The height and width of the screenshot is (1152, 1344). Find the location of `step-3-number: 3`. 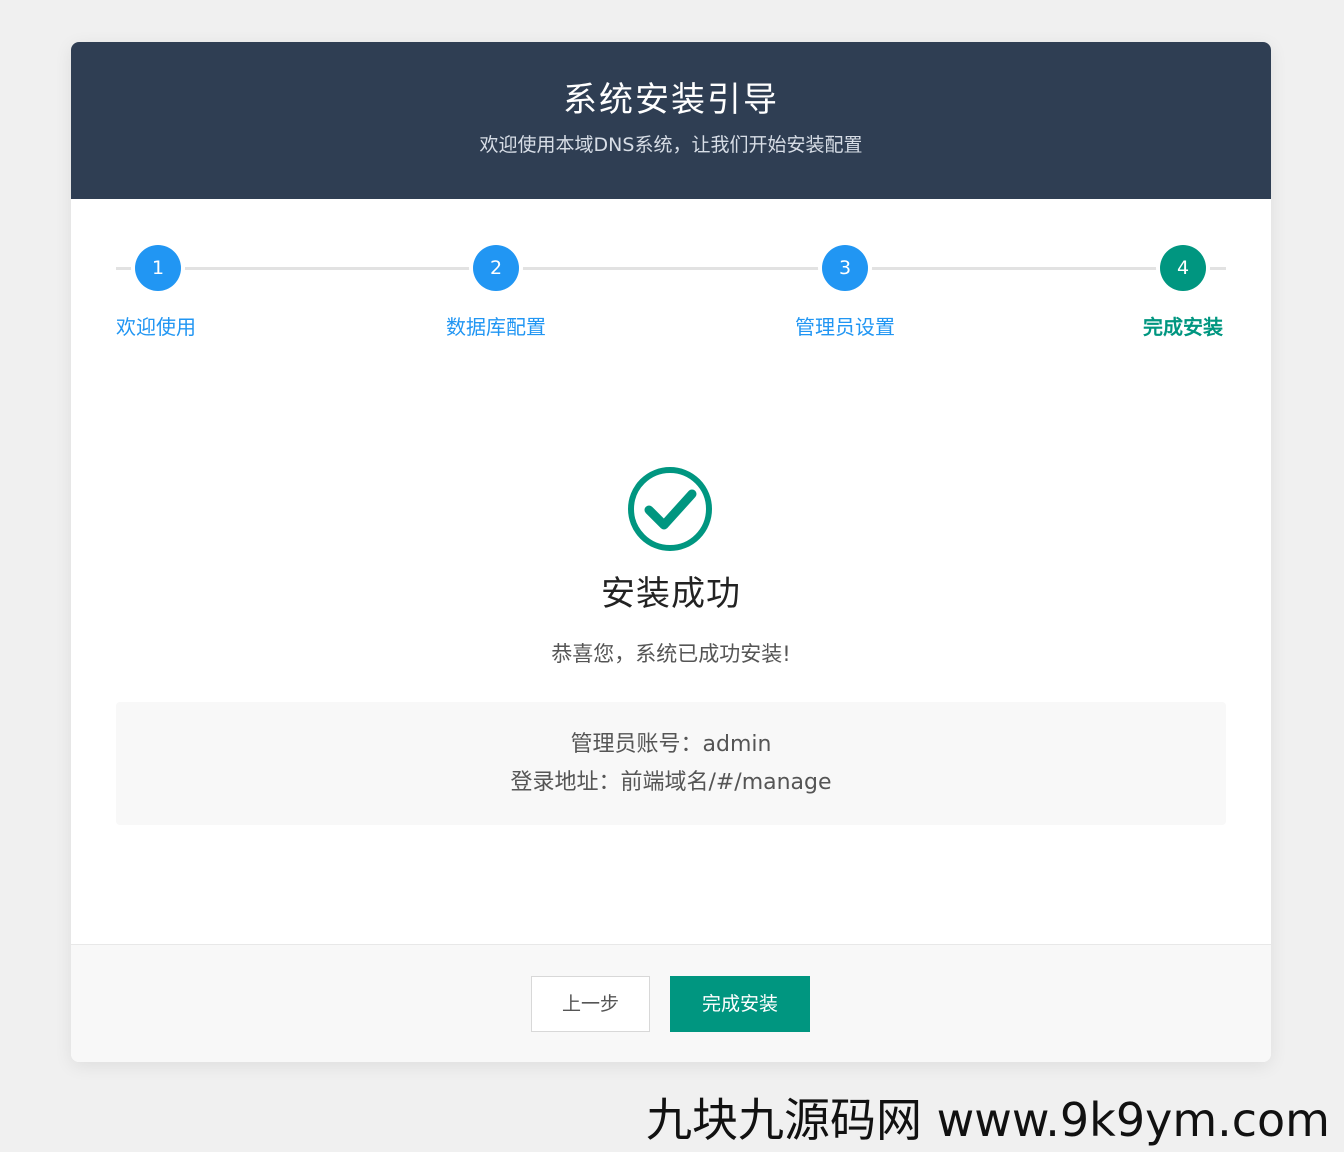

step-3-number: 3 is located at coordinates (845, 268).